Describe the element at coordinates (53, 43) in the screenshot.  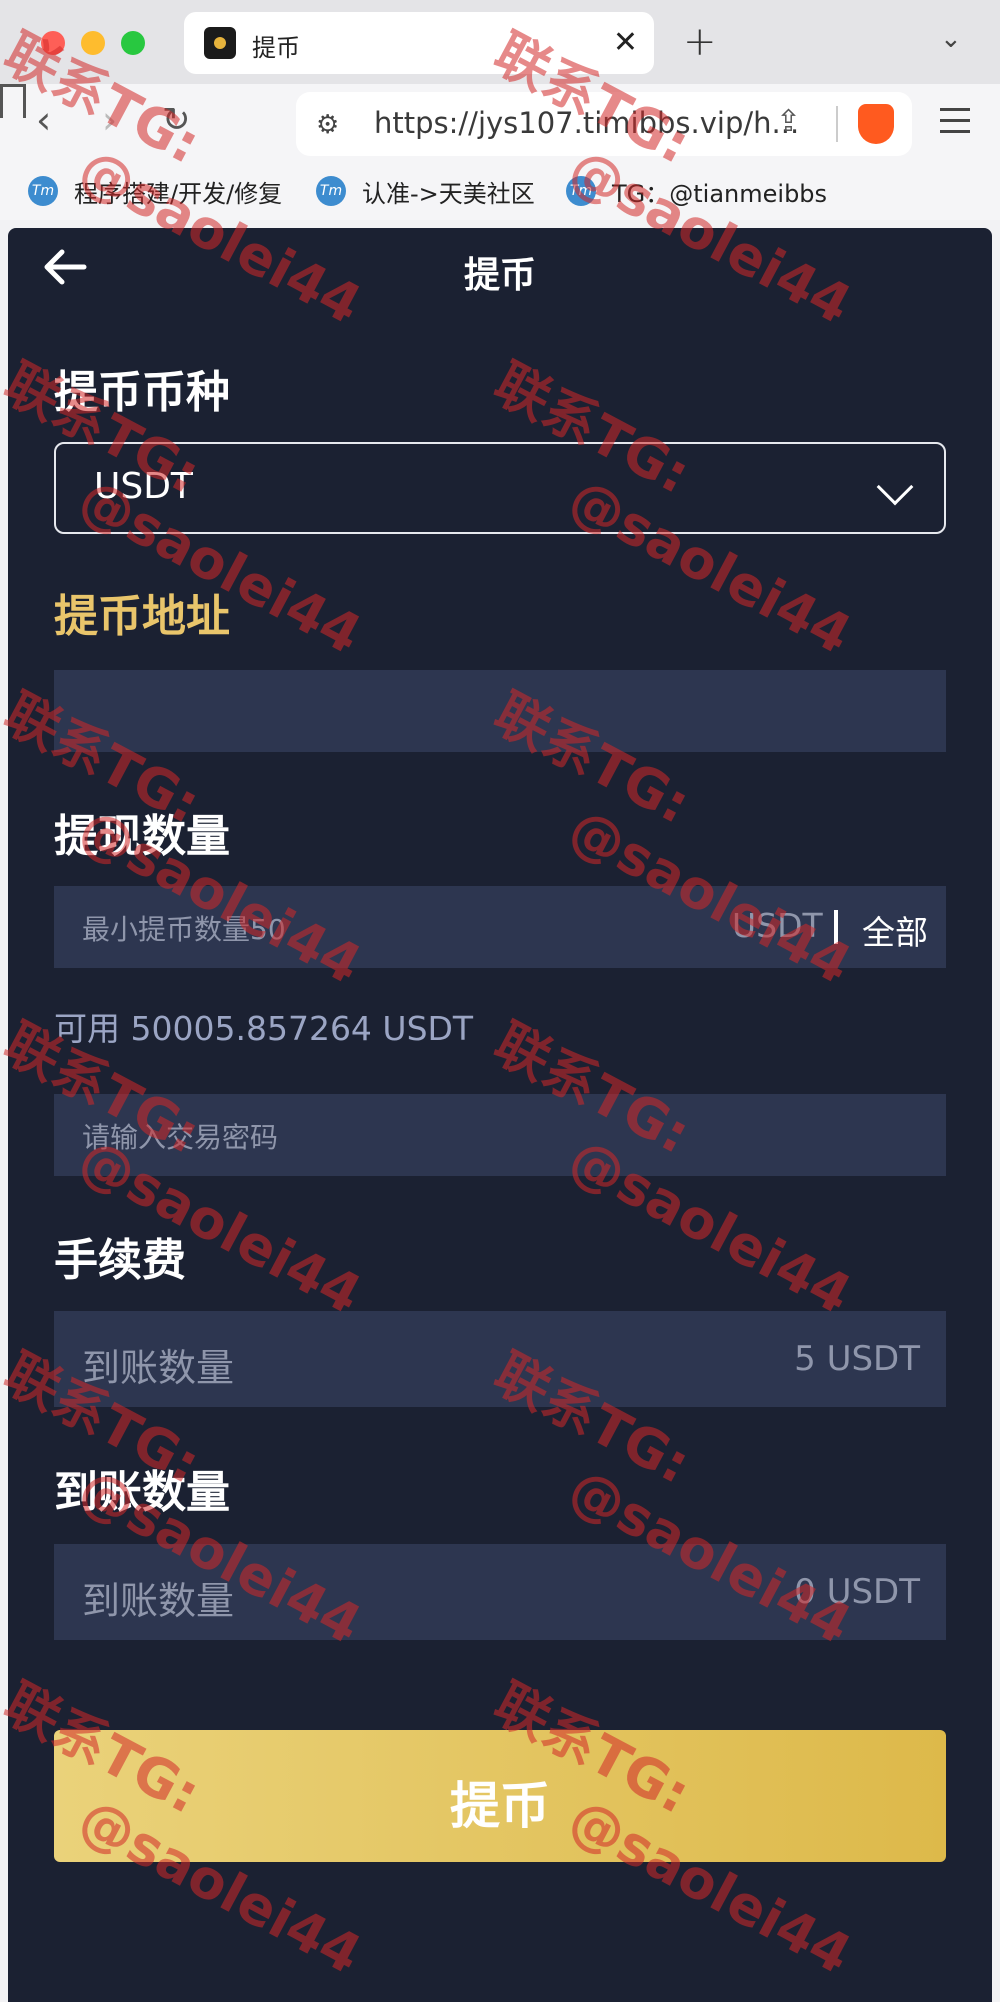
I see `close-window-button` at that location.